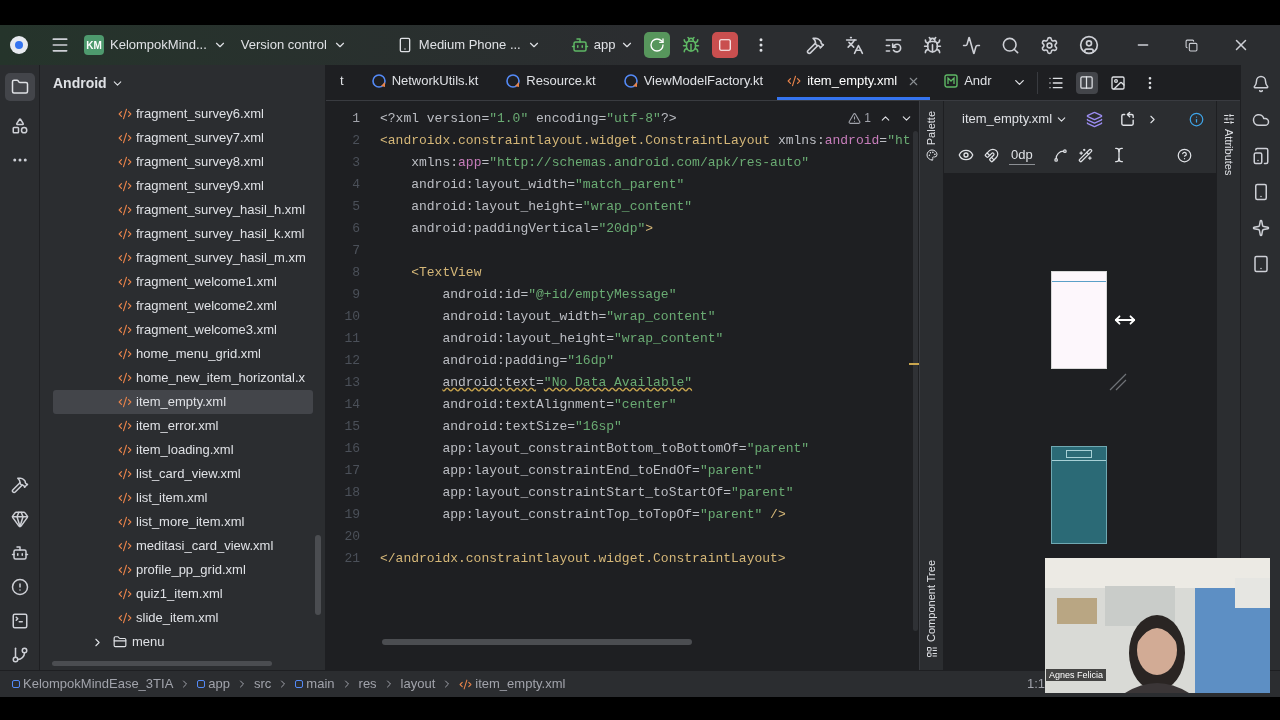 This screenshot has width=1280, height=720. Describe the element at coordinates (19, 126) in the screenshot. I see `shapes-icon` at that location.